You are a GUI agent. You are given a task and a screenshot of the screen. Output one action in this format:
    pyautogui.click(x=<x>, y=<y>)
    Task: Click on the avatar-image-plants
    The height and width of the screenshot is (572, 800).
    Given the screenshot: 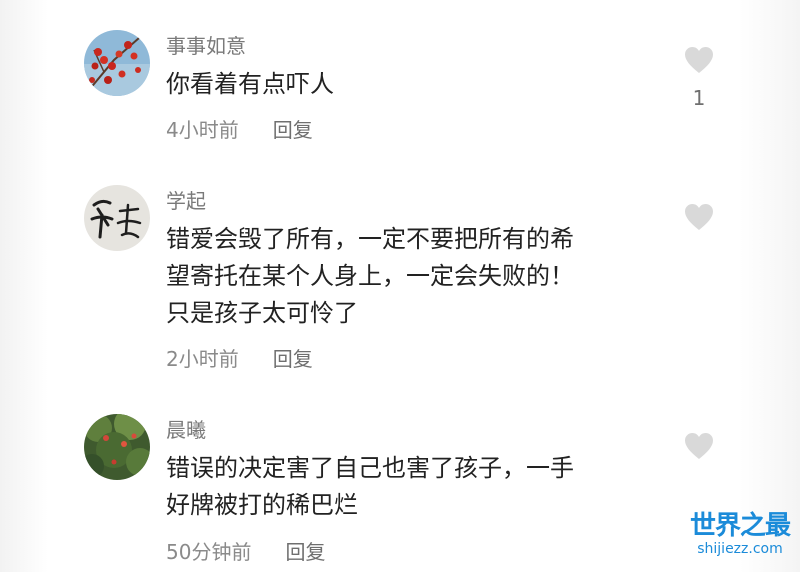 What is the action you would take?
    pyautogui.click(x=117, y=447)
    